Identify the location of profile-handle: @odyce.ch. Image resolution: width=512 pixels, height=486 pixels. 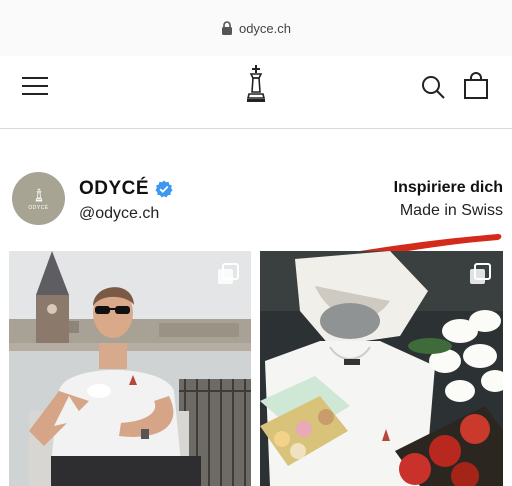
(119, 214).